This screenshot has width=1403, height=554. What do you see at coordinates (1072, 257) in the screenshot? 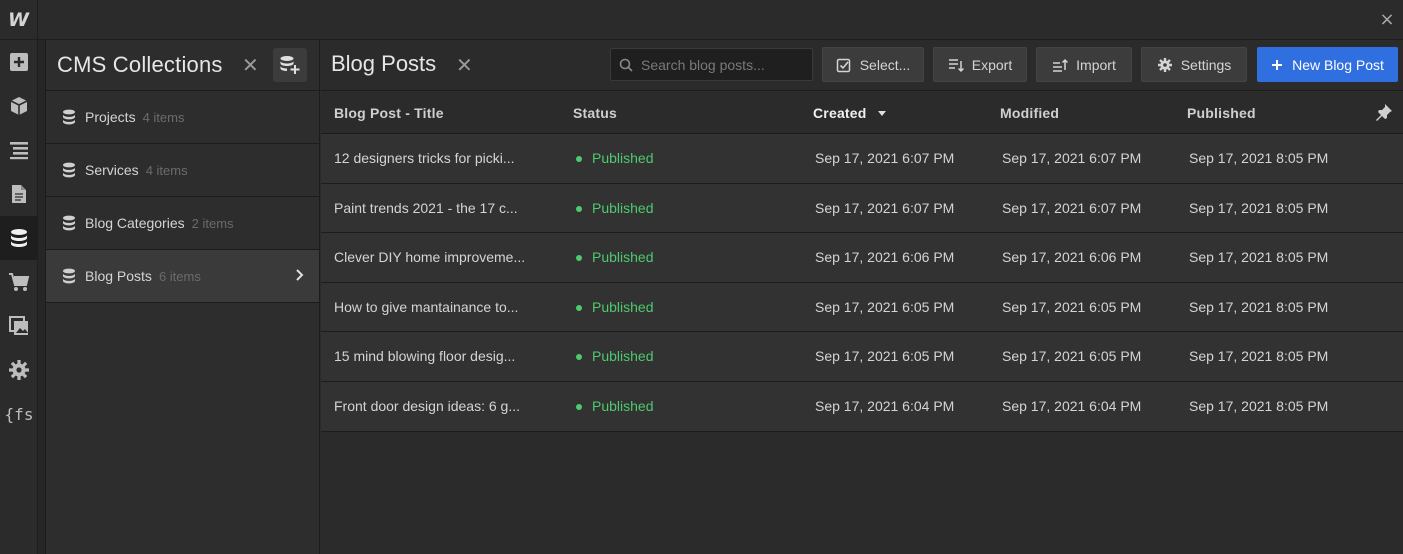
I see `modified-date: Sep 17, 2021 6:06 PM` at bounding box center [1072, 257].